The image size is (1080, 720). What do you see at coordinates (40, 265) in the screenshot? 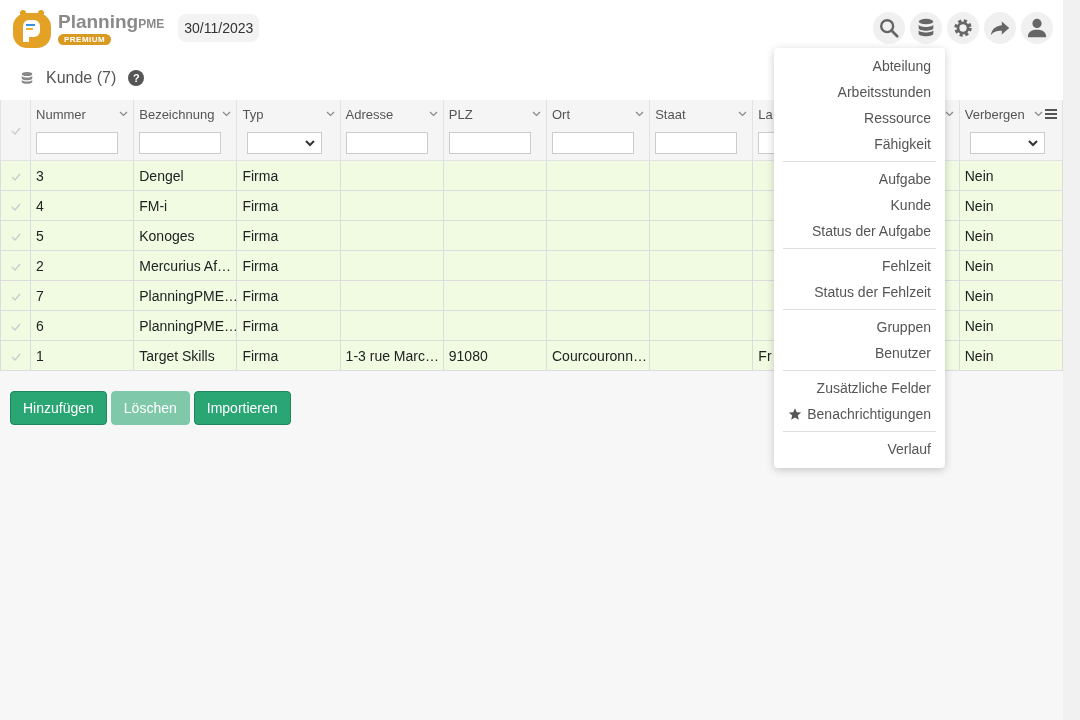
I see `table-cell: 2` at bounding box center [40, 265].